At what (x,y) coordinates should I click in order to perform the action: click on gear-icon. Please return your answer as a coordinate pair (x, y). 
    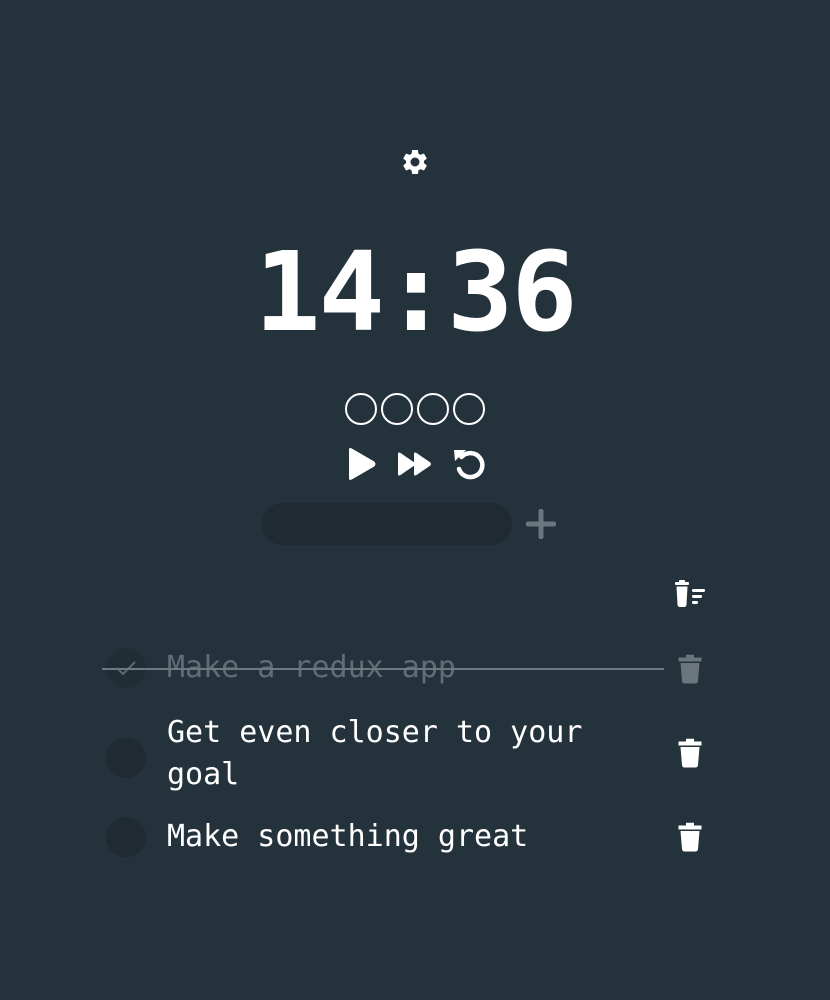
    Looking at the image, I should click on (415, 161).